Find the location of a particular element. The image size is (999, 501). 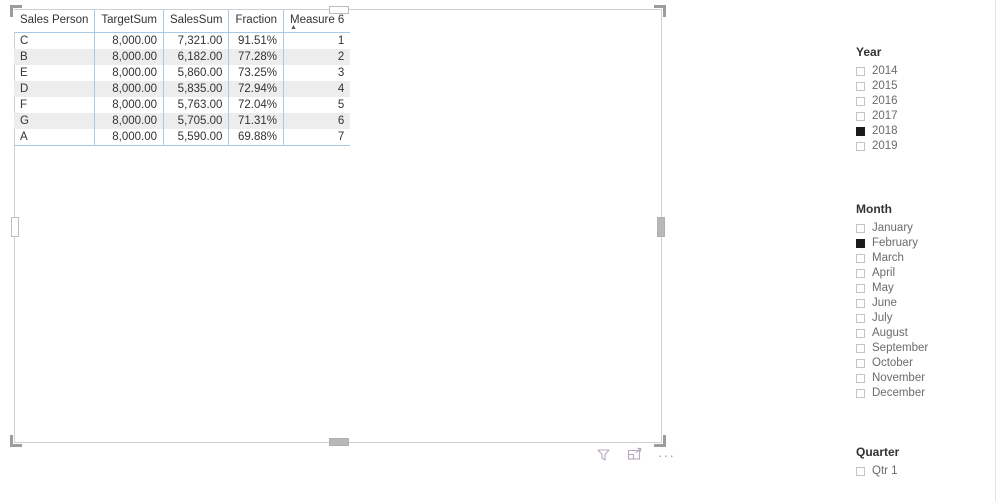

table-row: F 8,000.00 5,763.00 72.04% 5 is located at coordinates (182, 105).